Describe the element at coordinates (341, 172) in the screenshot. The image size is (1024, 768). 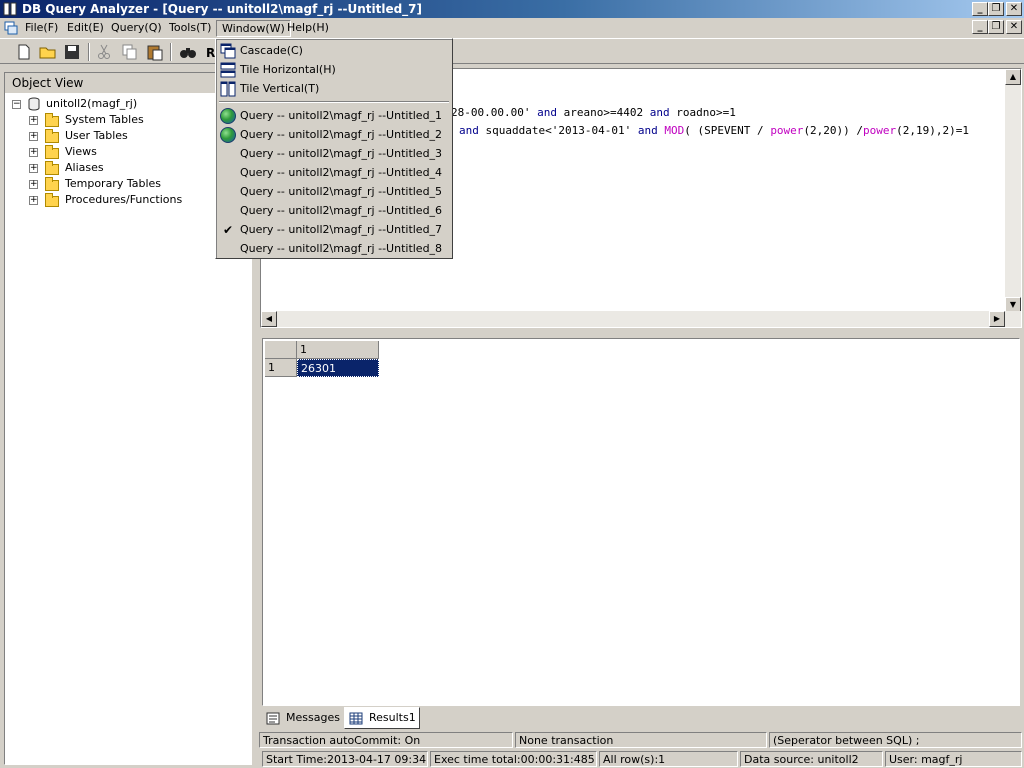
I see `query-window-label: Query -- unitoll2\magf_rj --Untitled_4` at that location.